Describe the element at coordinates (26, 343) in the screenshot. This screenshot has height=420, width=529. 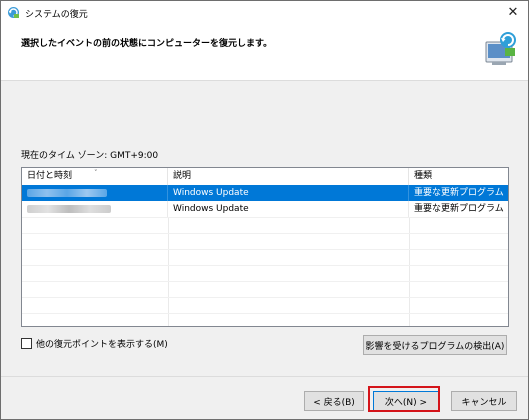
I see `checkbox-box` at that location.